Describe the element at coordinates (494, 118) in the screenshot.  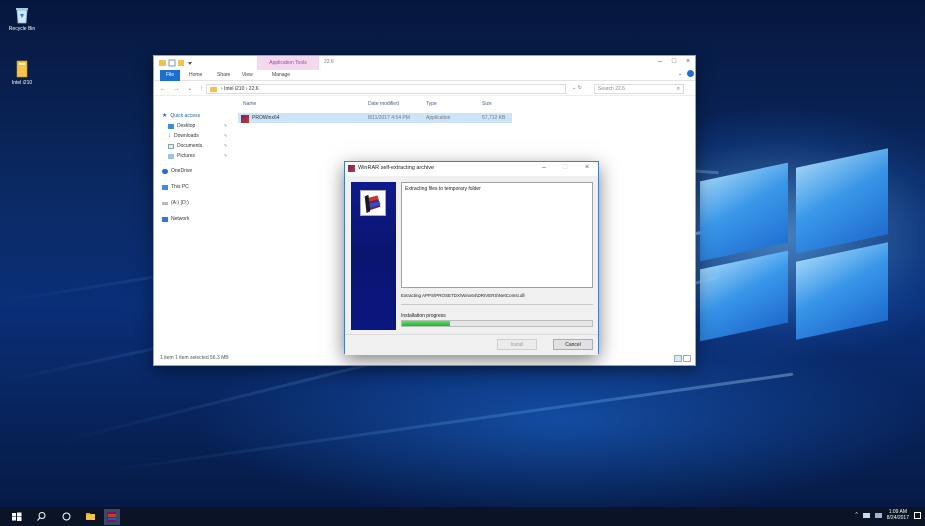
I see `file-size: 57,712 KB` at that location.